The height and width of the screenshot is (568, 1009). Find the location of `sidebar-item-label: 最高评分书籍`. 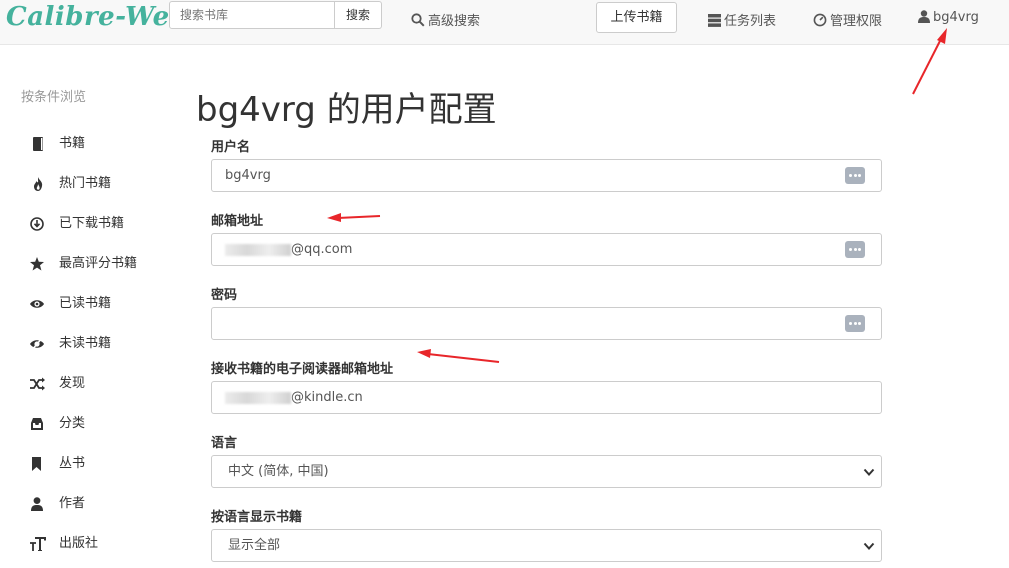

sidebar-item-label: 最高评分书籍 is located at coordinates (98, 263).